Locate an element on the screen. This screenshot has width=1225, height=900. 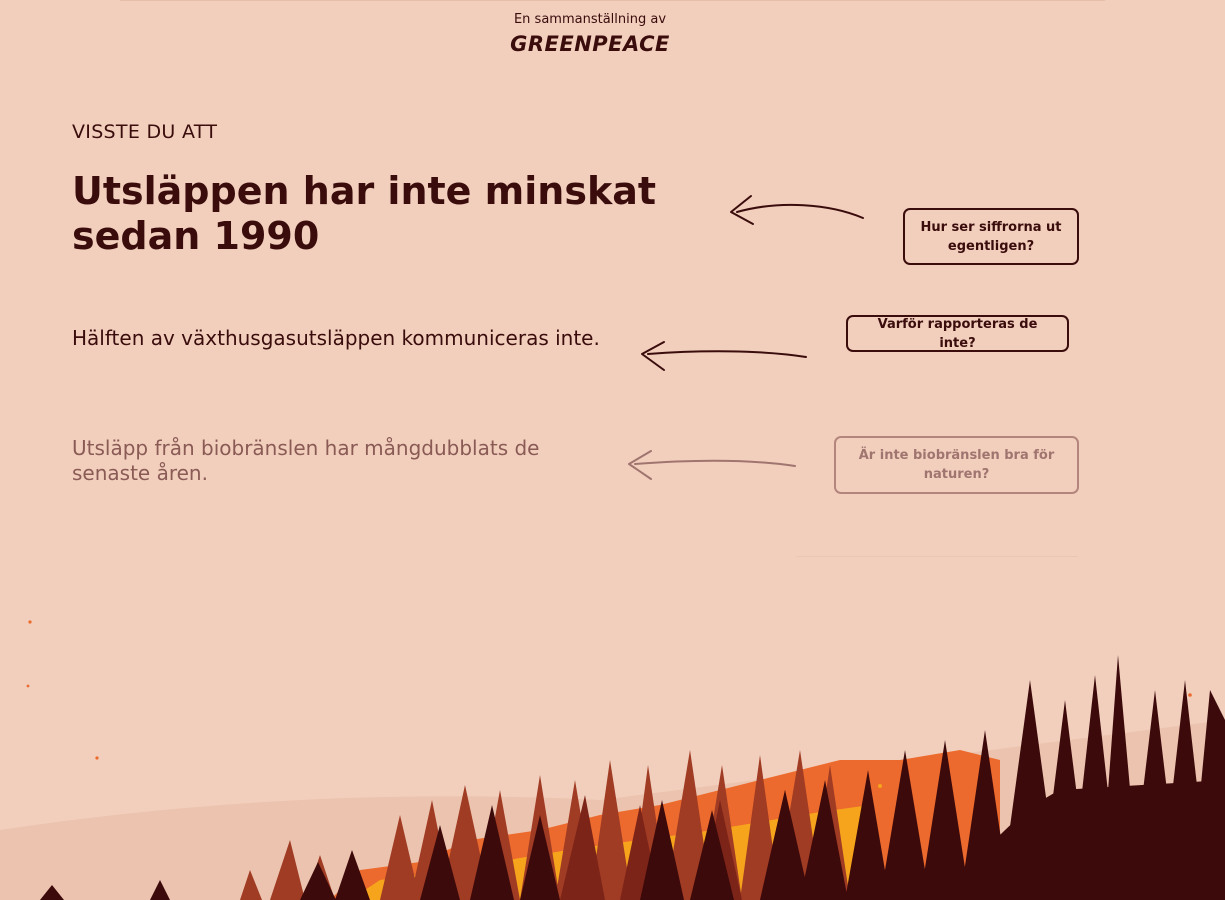
numbers-question-button: Hur ser siffrorna ut egentligen? is located at coordinates (991, 236).